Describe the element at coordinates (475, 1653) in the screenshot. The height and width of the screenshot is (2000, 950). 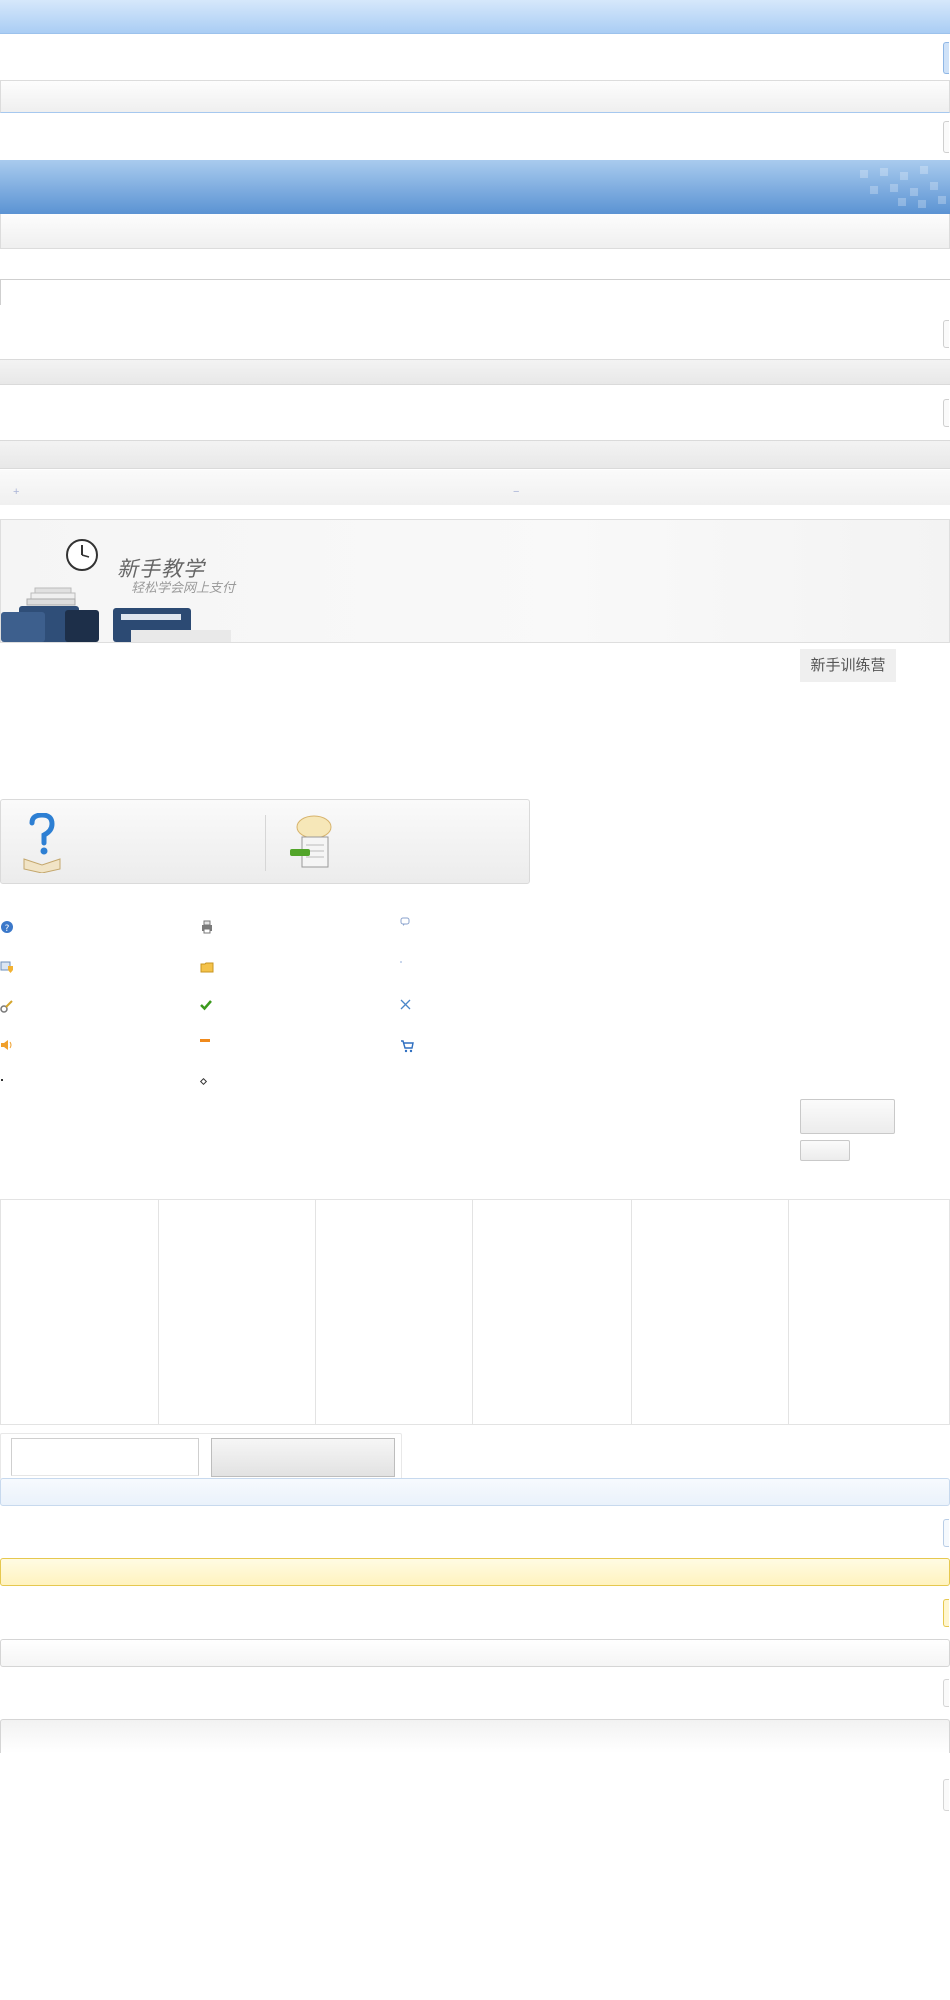
I see `outline-bar` at that location.